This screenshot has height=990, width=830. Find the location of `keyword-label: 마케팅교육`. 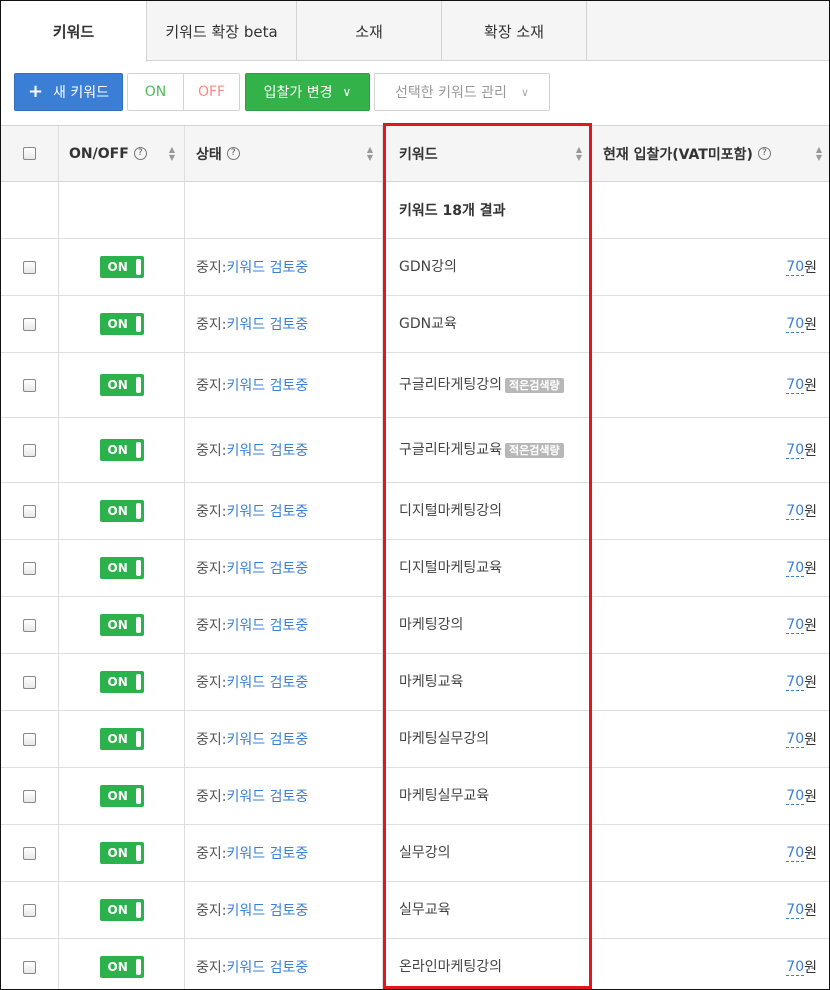

keyword-label: 마케팅교육 is located at coordinates (431, 682).